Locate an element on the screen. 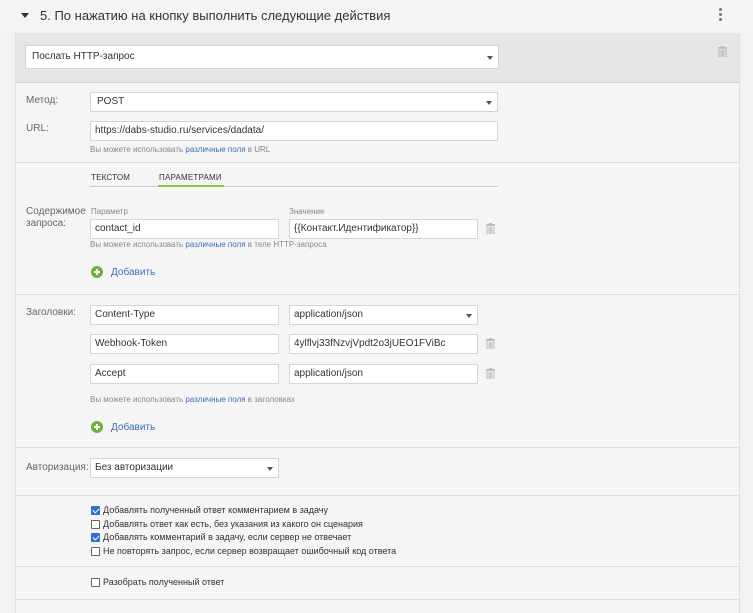  header-name-input: Accept is located at coordinates (184, 374).